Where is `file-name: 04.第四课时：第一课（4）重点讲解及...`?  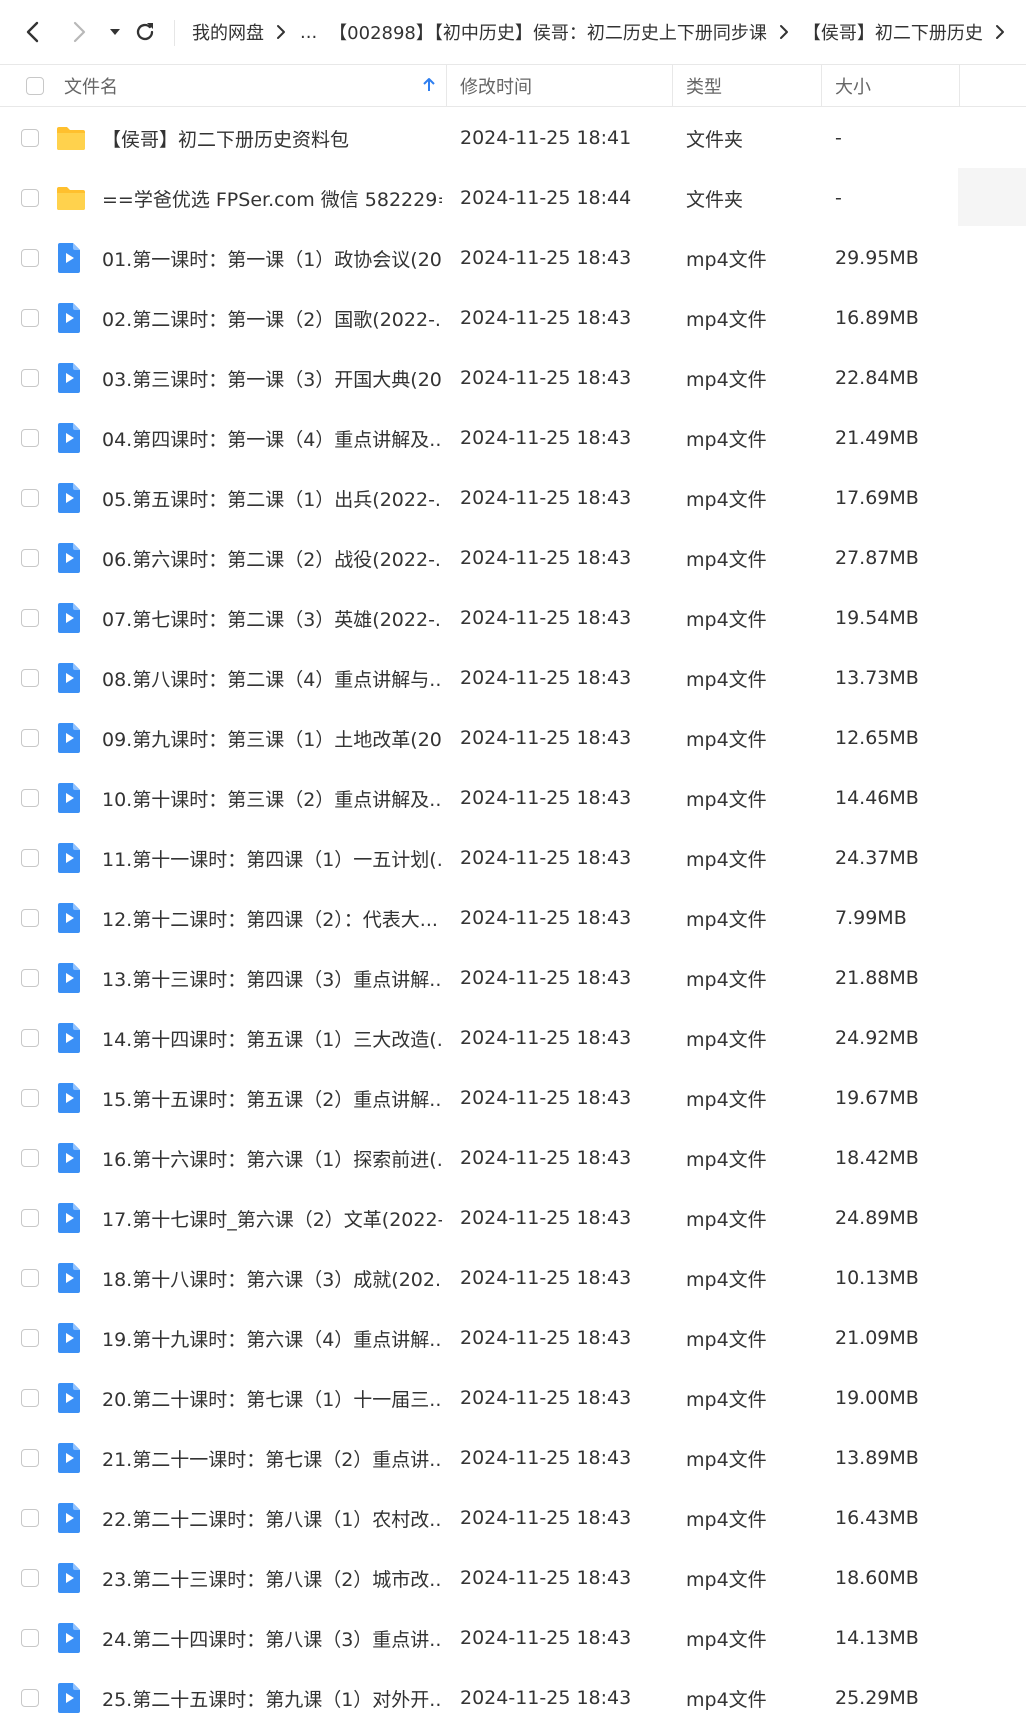
file-name: 04.第四课时：第一课（4）重点讲解及... is located at coordinates (272, 438).